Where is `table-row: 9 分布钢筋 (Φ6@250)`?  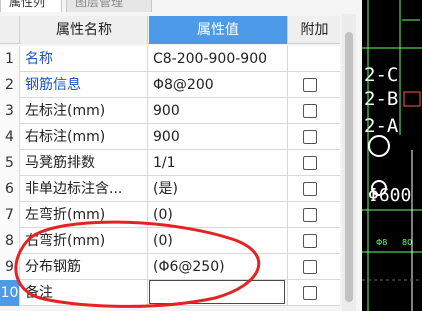
table-row: 9 分布钢筋 (Φ6@250) is located at coordinates (170, 267).